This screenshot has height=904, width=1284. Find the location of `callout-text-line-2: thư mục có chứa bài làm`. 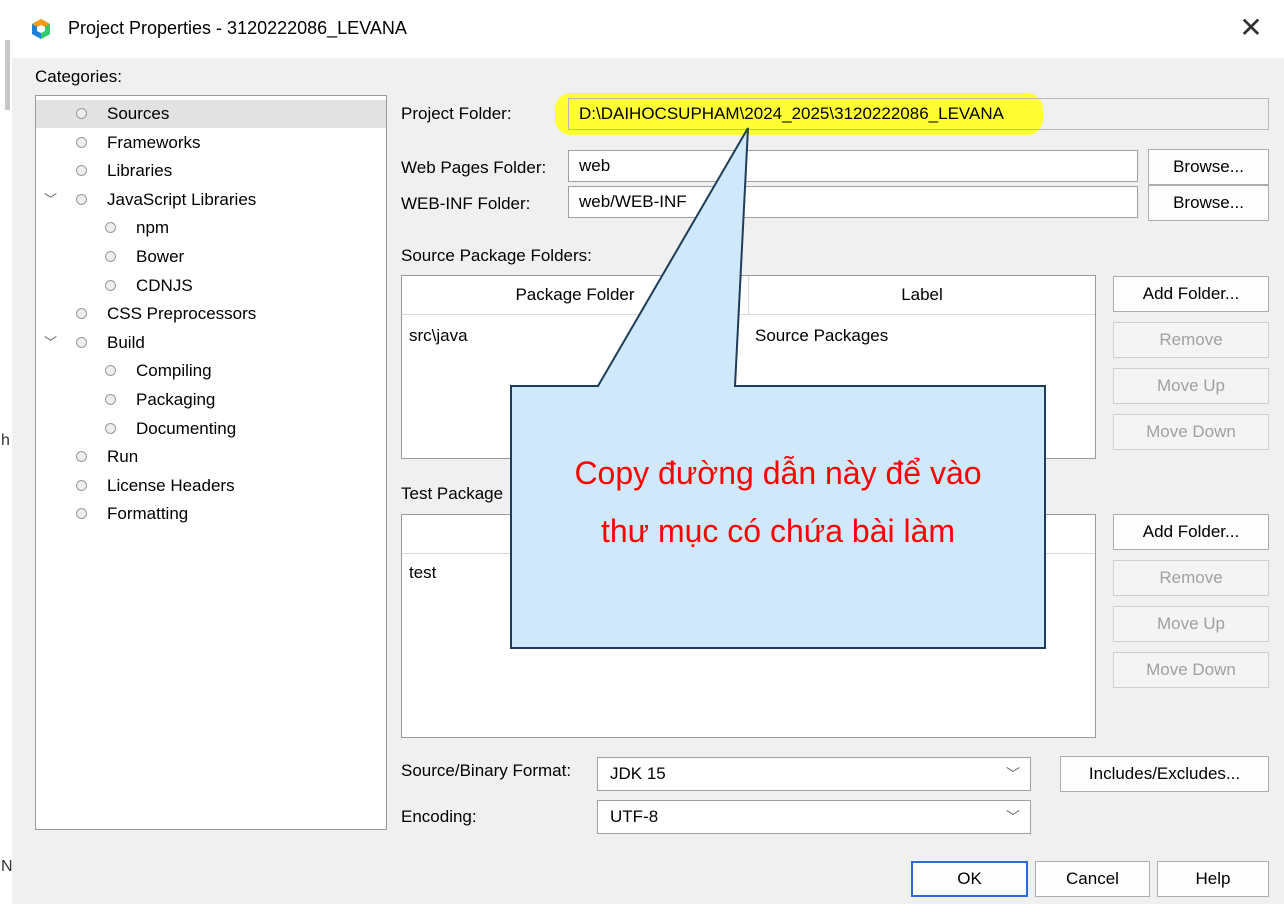

callout-text-line-2: thư mục có chứa bài làm is located at coordinates (778, 531).